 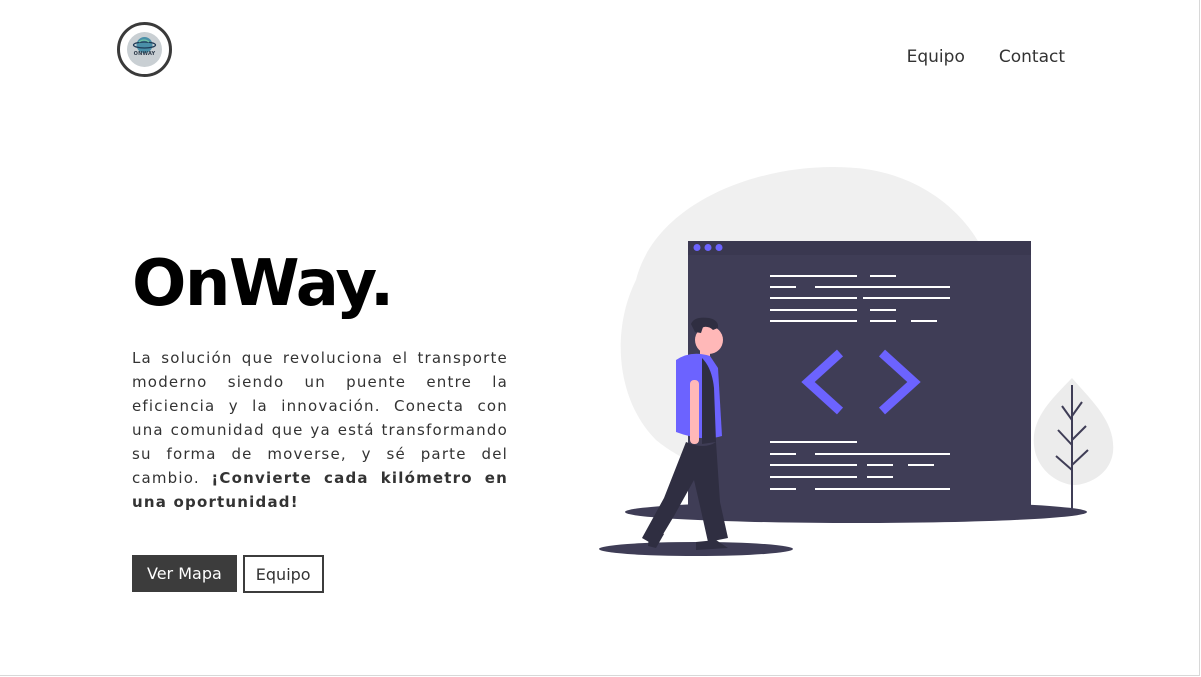 I want to click on code-window, so click(x=859, y=373).